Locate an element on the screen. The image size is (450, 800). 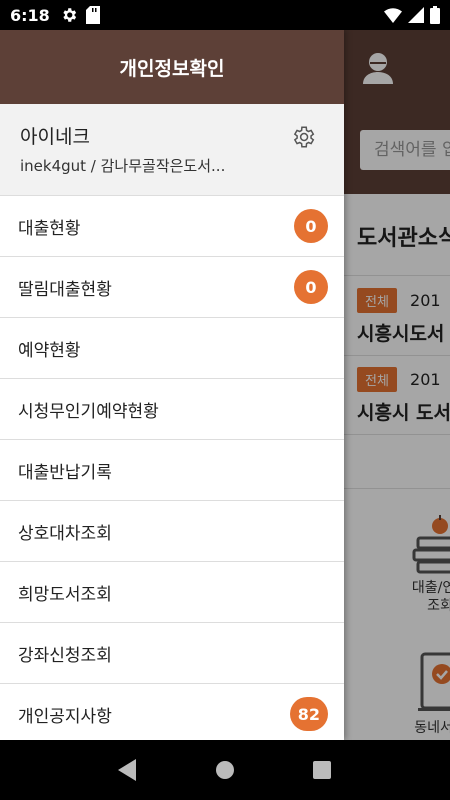
system-nav-bar is located at coordinates (225, 770).